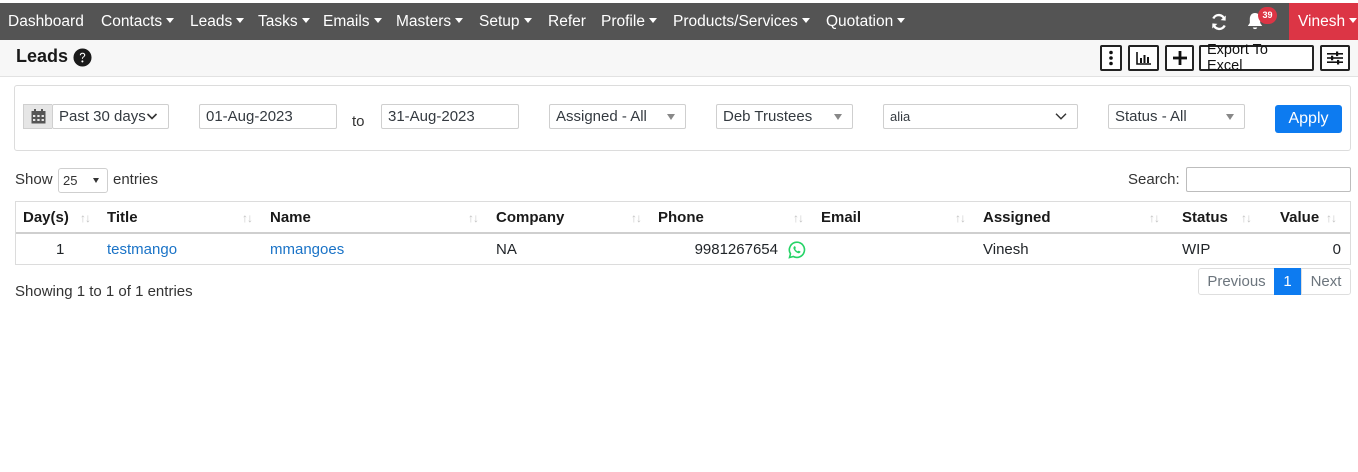 The width and height of the screenshot is (1358, 472). Describe the element at coordinates (741, 21) in the screenshot. I see `nav-products-services: Products/Services` at that location.